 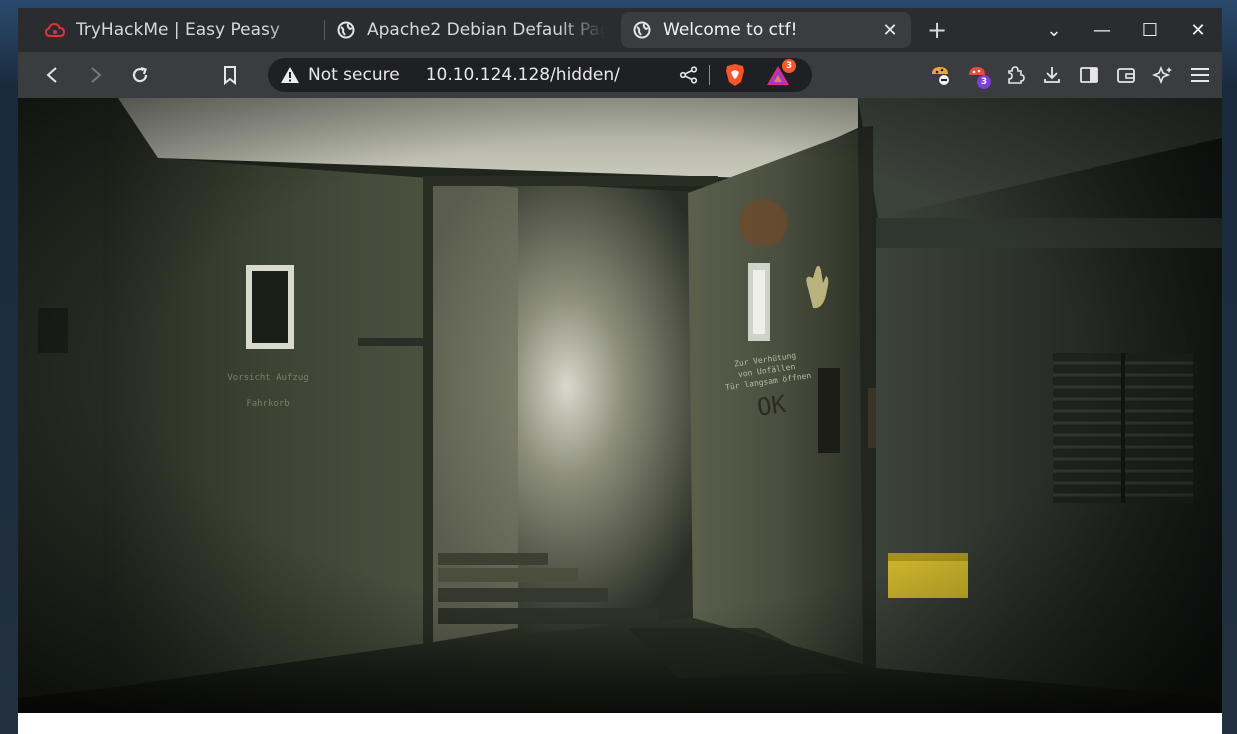 I want to click on extension-badge-icon: 3, so click(x=977, y=75).